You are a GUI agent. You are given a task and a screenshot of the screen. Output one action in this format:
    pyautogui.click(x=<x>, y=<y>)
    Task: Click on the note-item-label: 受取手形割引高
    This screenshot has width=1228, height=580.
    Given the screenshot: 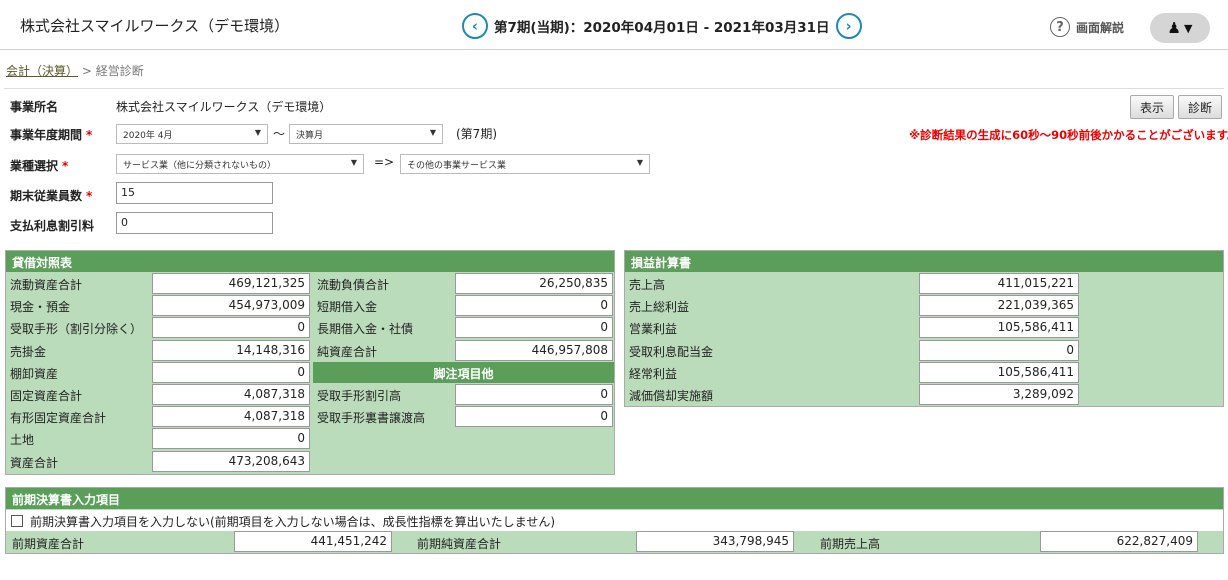 What is the action you would take?
    pyautogui.click(x=359, y=396)
    